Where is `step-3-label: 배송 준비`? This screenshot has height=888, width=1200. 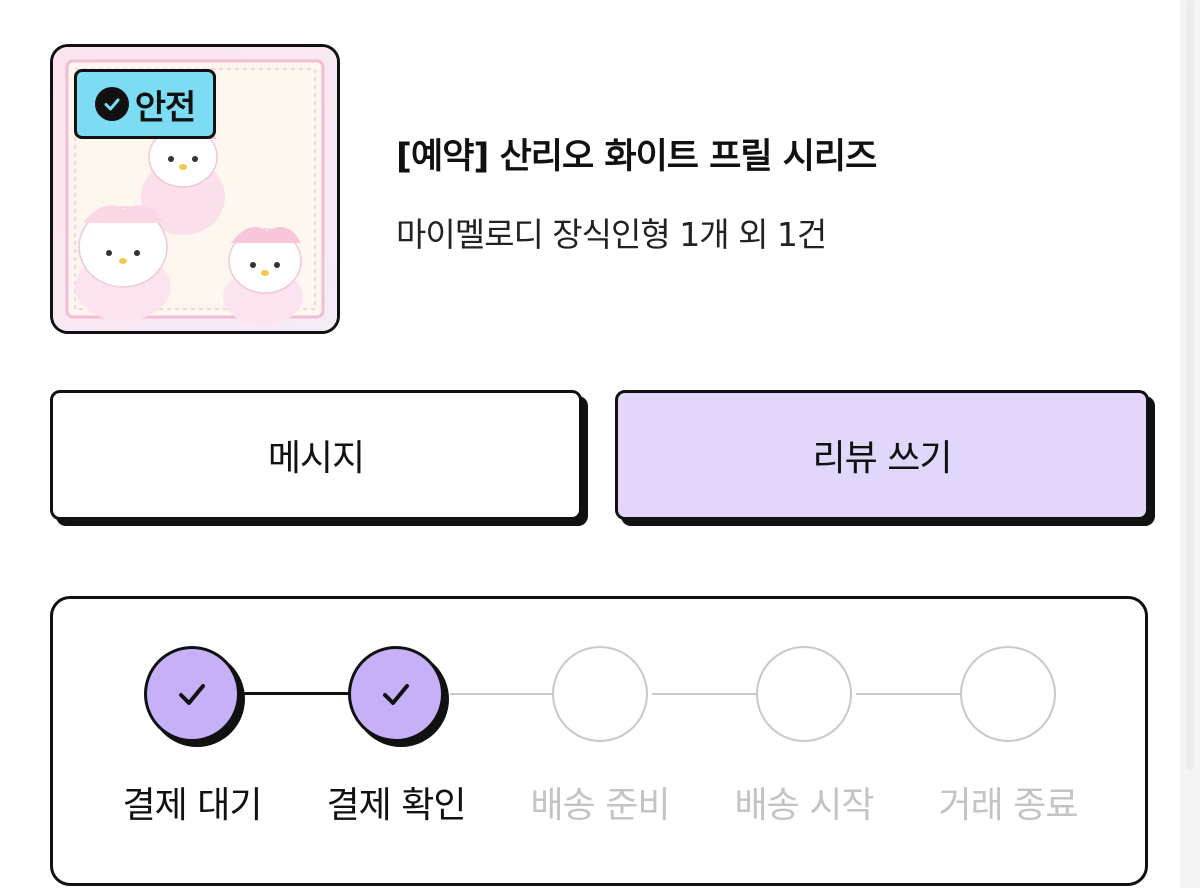
step-3-label: 배송 준비 is located at coordinates (600, 805).